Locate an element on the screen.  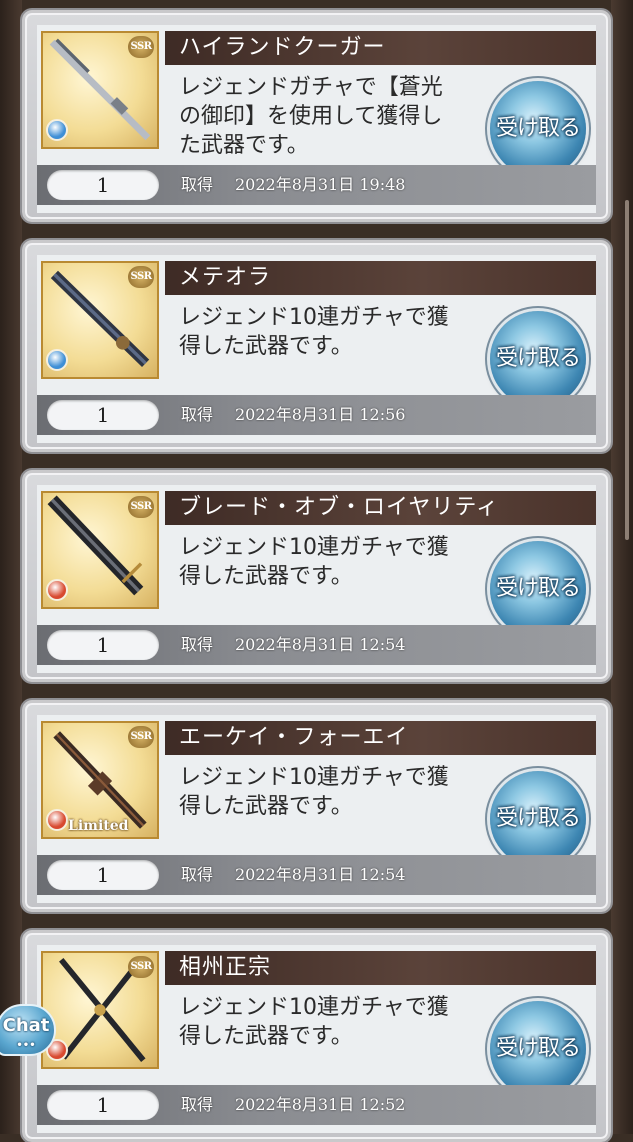
acquisition-bar: 1 取得 2022年8月31日 19:48 is located at coordinates (316, 185).